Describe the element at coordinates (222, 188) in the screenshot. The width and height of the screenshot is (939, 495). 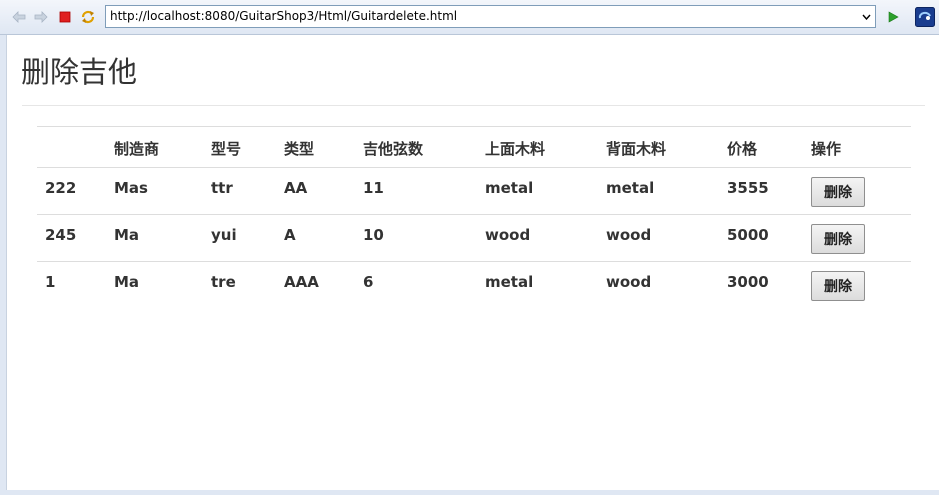
I see `cell-model: ttr` at that location.